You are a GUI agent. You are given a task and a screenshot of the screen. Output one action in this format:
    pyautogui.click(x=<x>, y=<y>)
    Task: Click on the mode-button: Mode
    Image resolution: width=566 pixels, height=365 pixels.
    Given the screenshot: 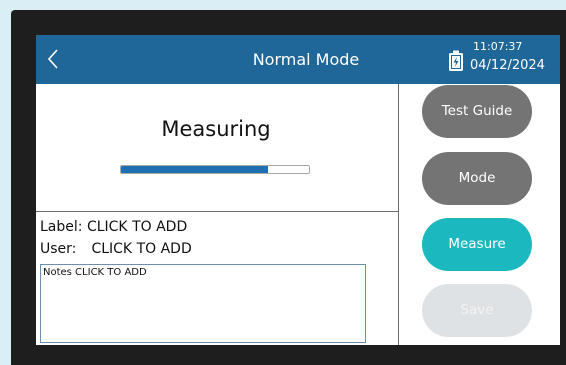 What is the action you would take?
    pyautogui.click(x=477, y=178)
    